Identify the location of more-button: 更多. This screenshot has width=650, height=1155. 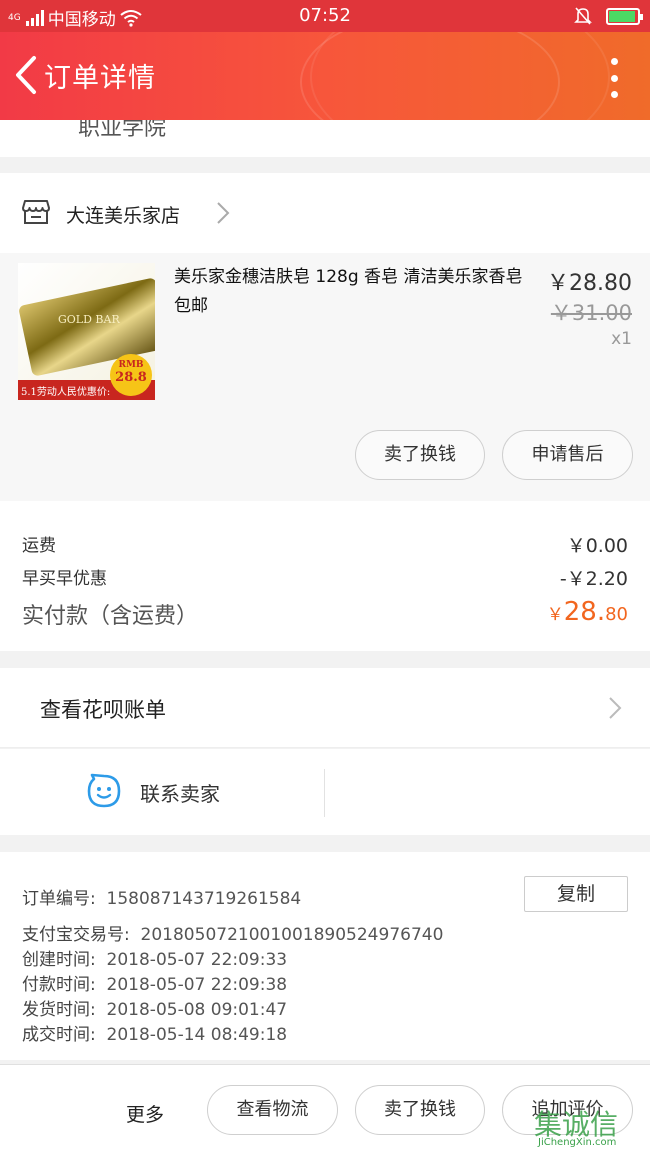
(145, 1113).